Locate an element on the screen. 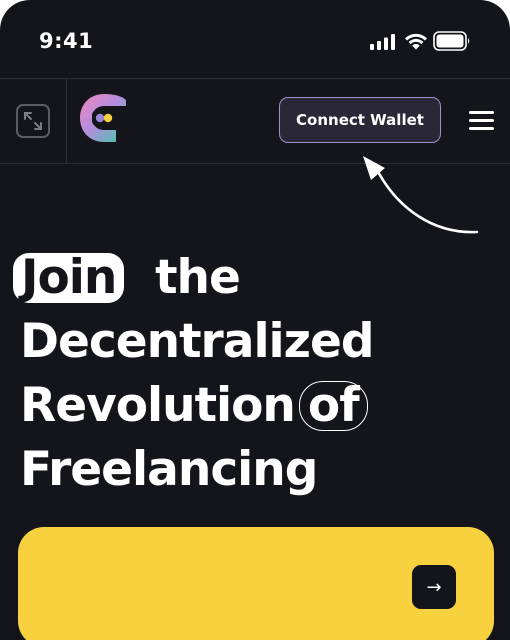 The width and height of the screenshot is (510, 640). wifi-icon is located at coordinates (416, 41).